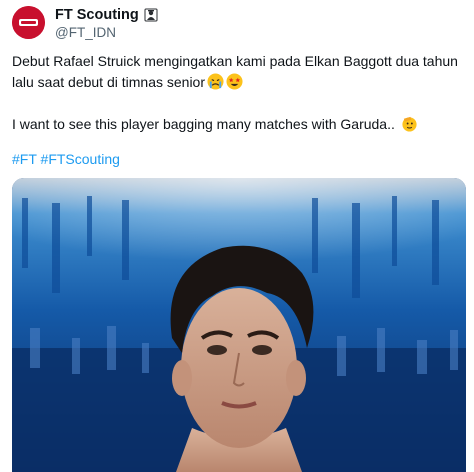  Describe the element at coordinates (234, 81) in the screenshot. I see `star-struck-emoji-icon` at that location.